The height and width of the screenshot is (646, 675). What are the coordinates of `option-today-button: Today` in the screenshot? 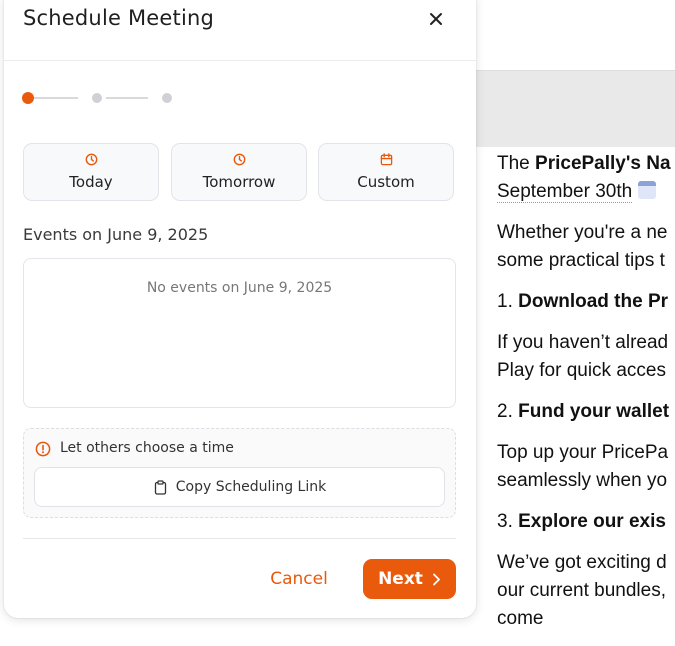 It's located at (91, 172).